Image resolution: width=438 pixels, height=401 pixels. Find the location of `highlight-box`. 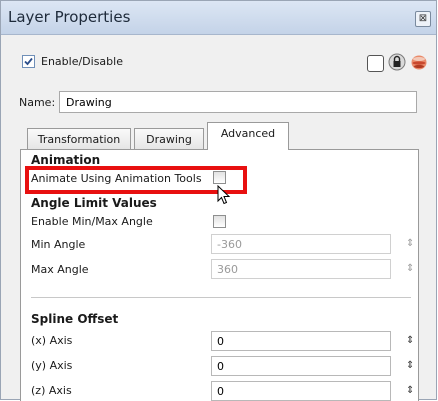

highlight-box is located at coordinates (136, 180).